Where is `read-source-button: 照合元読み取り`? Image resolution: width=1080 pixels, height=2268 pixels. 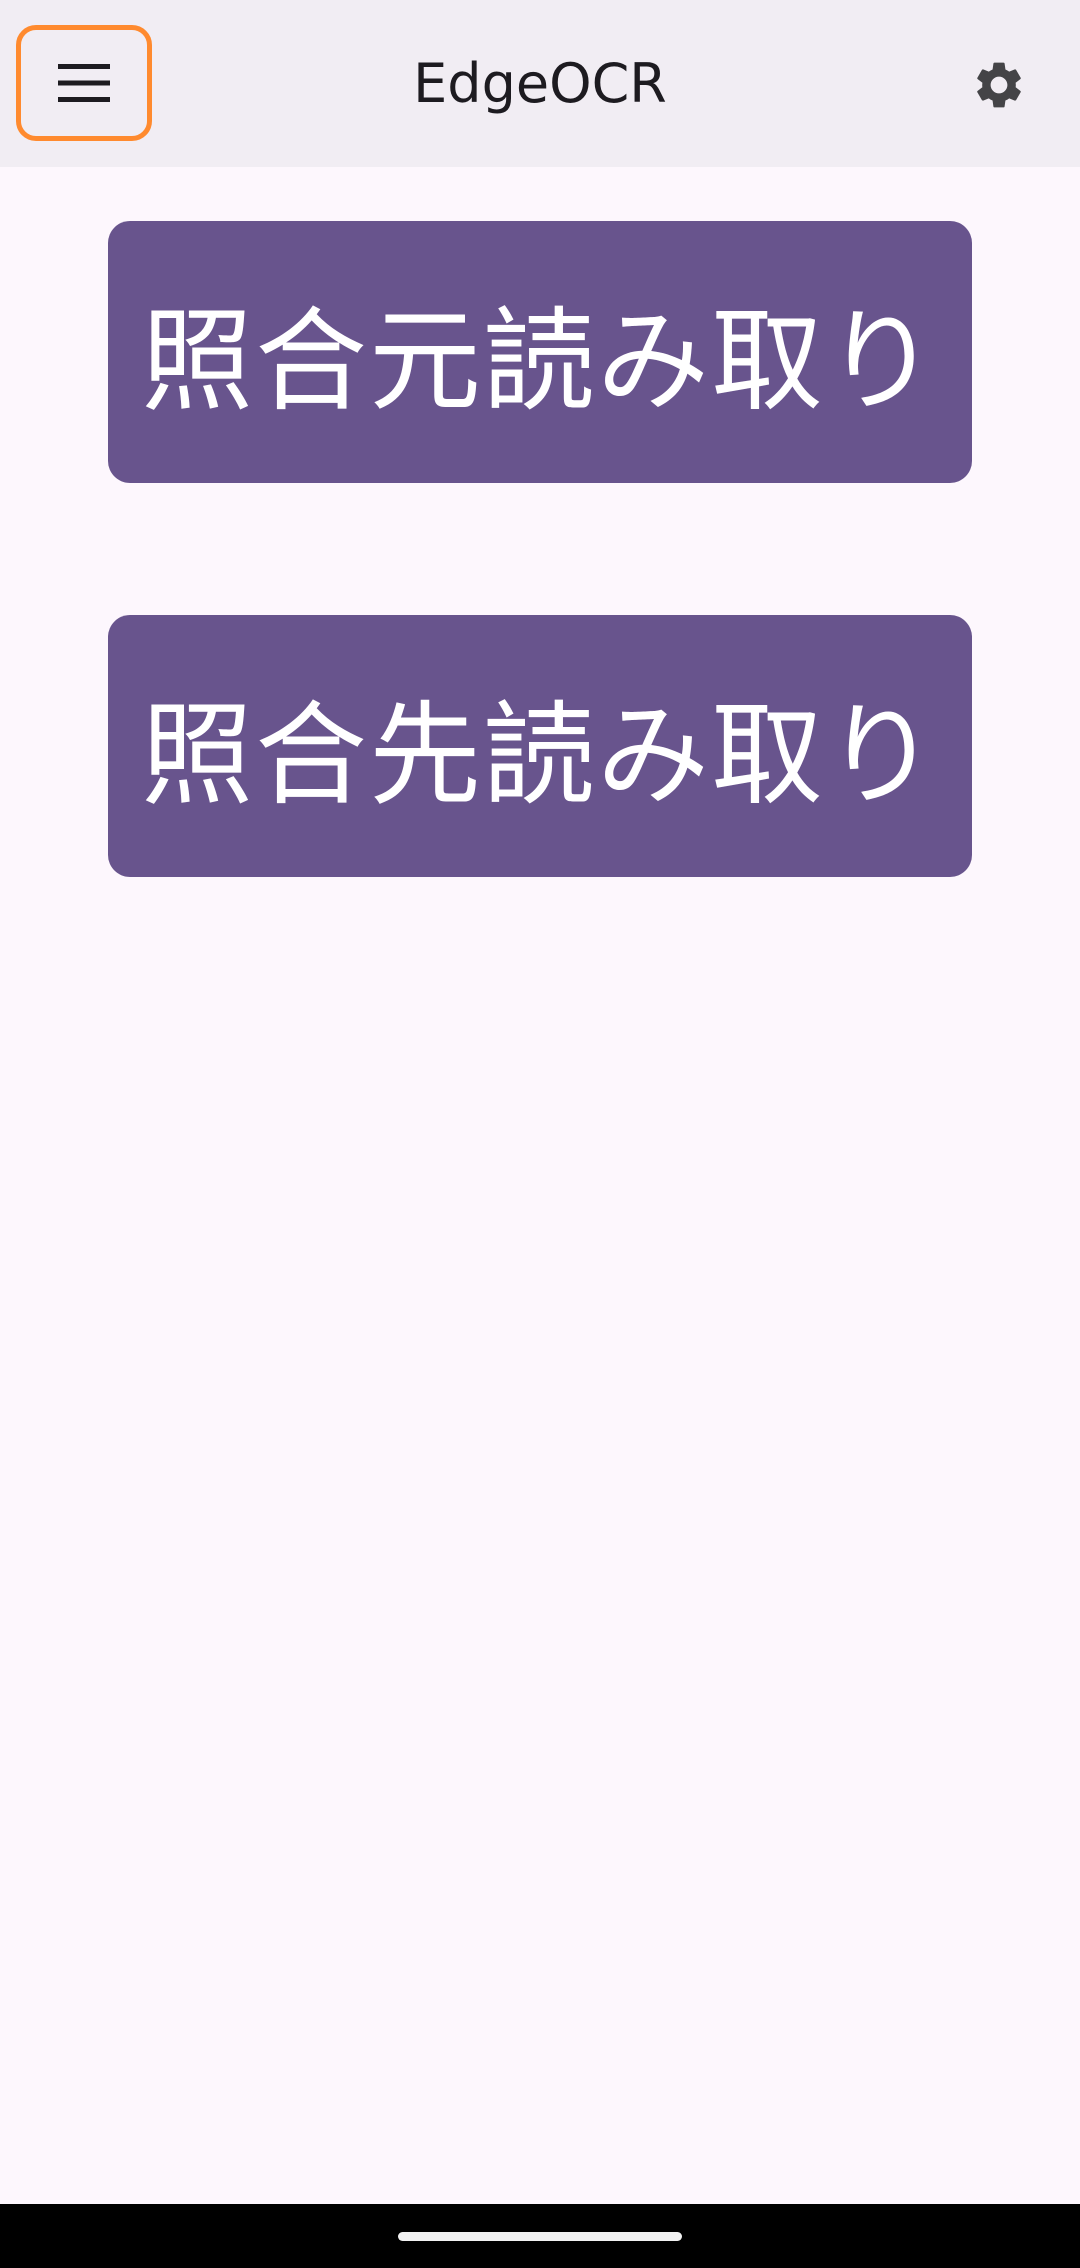 read-source-button: 照合元読み取り is located at coordinates (540, 352).